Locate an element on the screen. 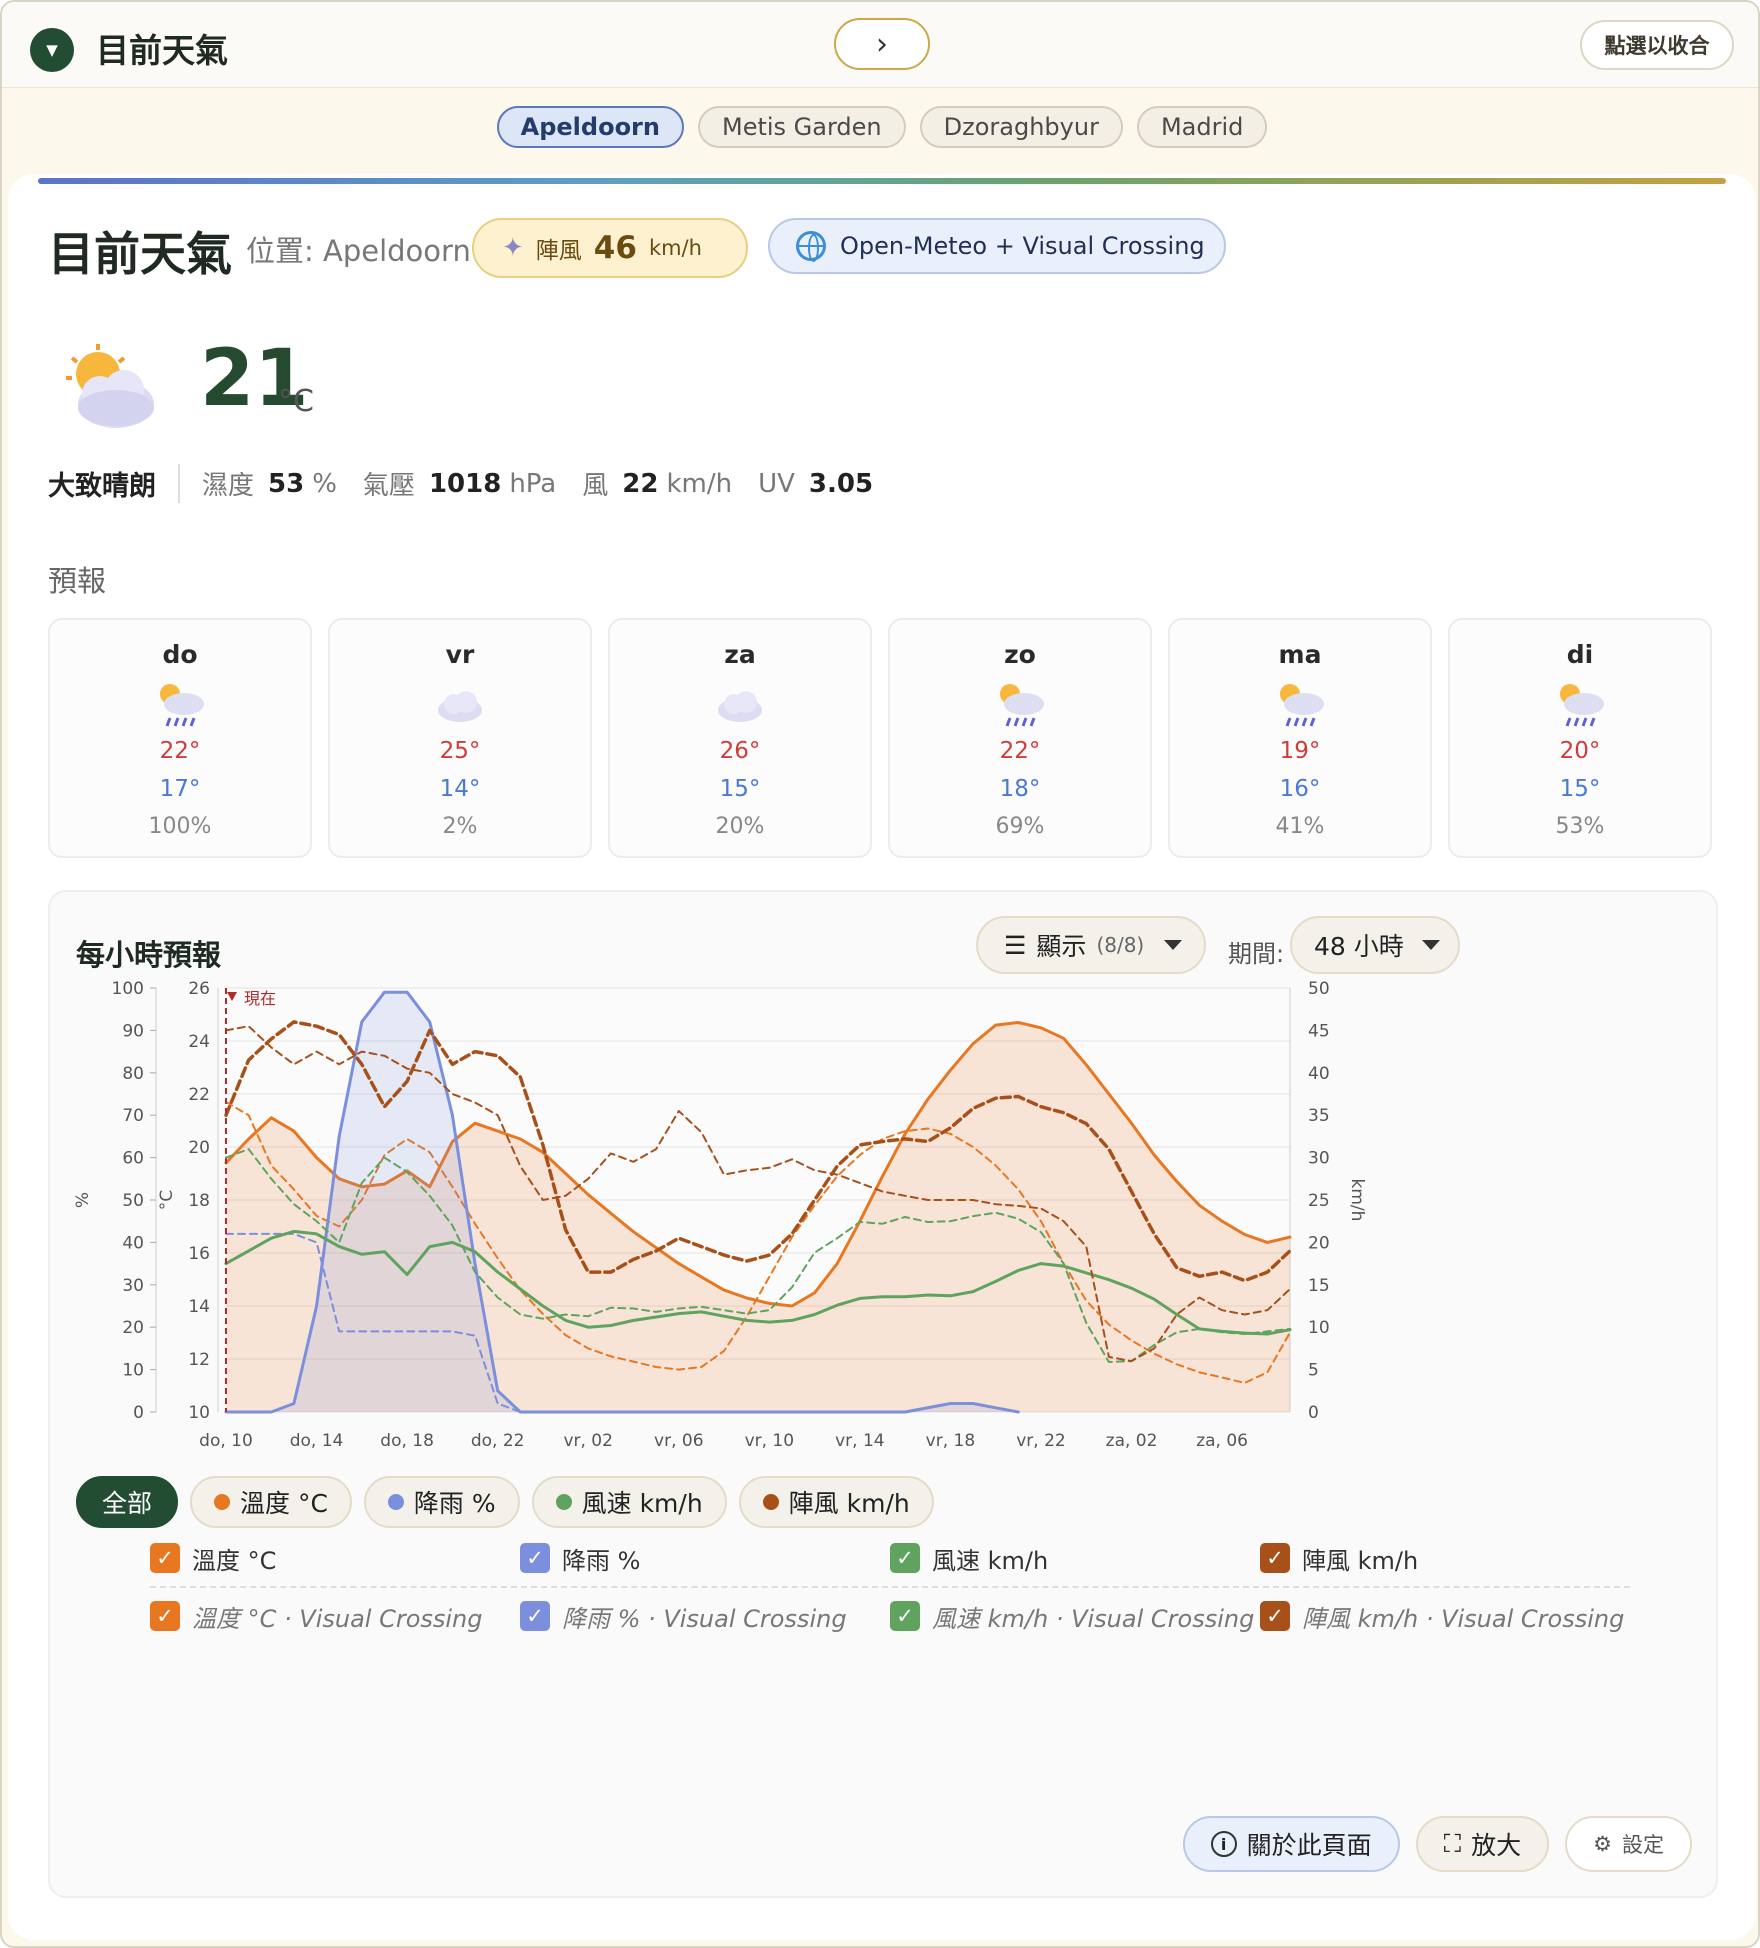 The width and height of the screenshot is (1760, 1948). location-tab-dzoraghbyur: Dzoraghbyur is located at coordinates (1021, 127).